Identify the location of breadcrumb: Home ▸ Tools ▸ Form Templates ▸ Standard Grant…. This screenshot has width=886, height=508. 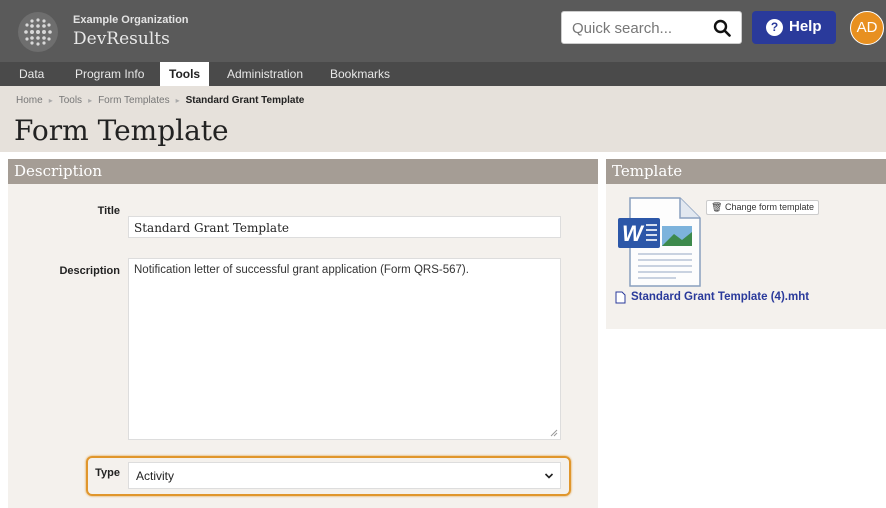
(160, 100).